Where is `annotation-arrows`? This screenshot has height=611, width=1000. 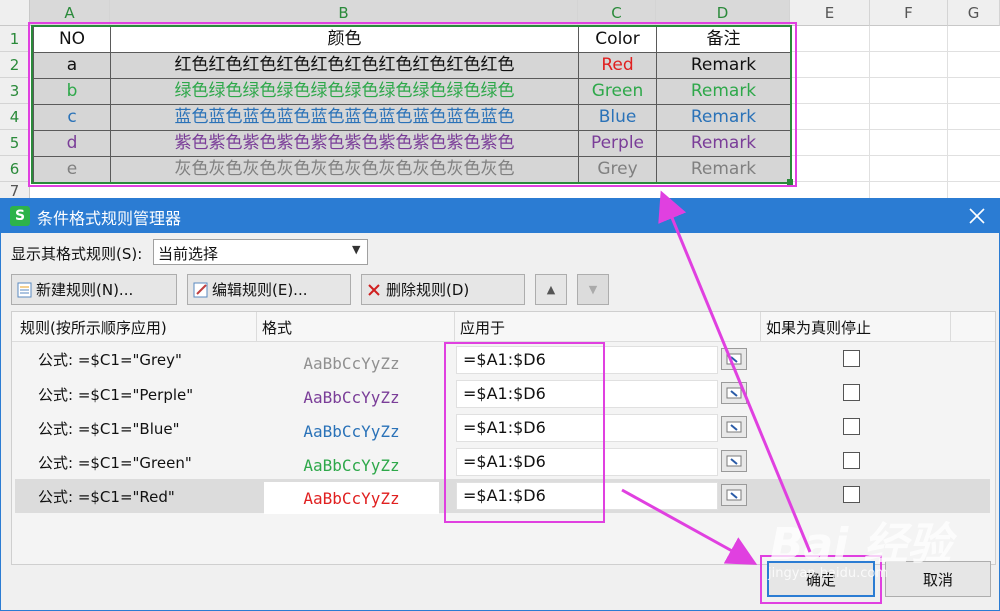
annotation-arrows is located at coordinates (716, 377).